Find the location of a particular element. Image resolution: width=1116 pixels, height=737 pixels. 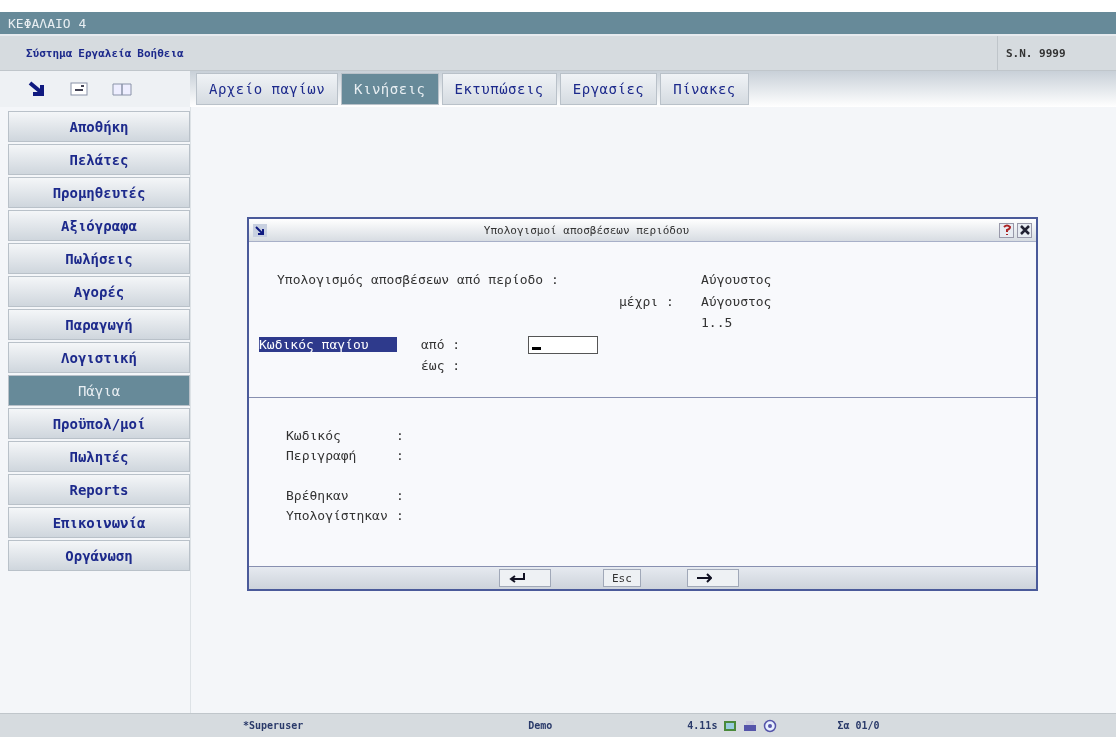

menu-item: Σύστημα is located at coordinates (49, 53).